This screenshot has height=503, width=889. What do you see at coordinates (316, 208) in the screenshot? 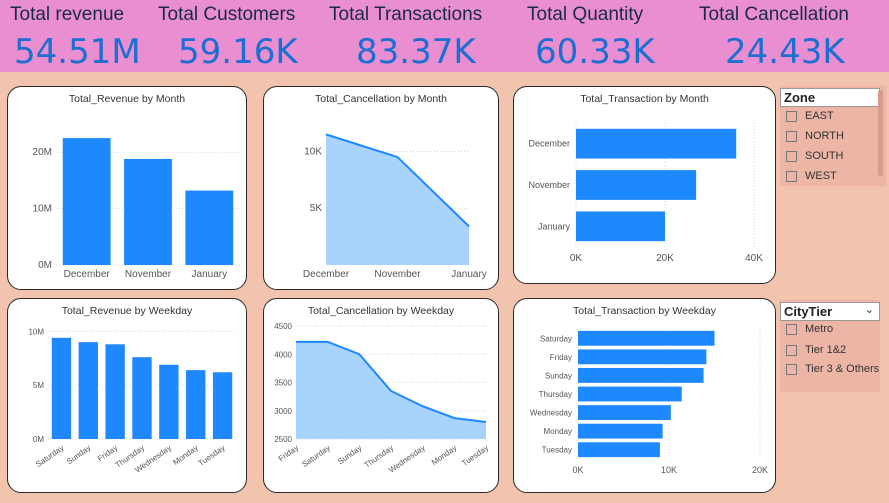
I see `y-tick-label: 5K` at bounding box center [316, 208].